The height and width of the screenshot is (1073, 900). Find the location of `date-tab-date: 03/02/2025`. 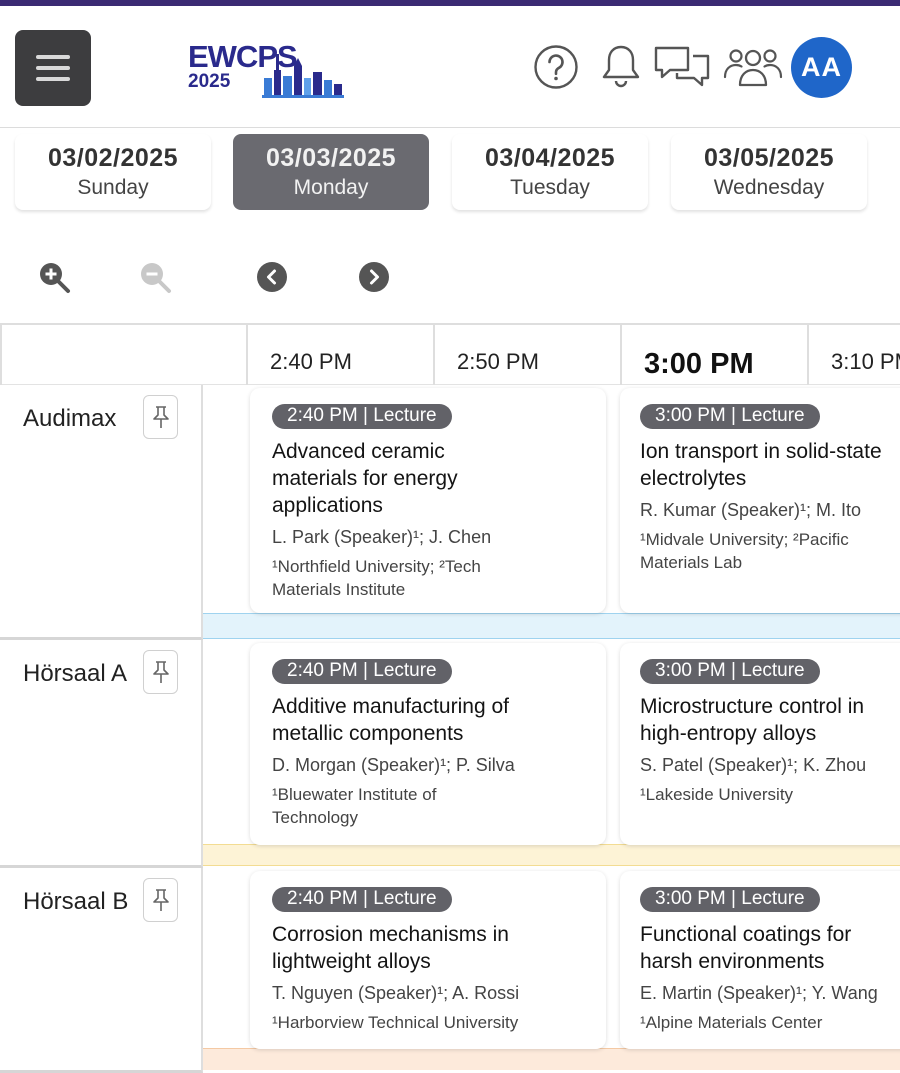

date-tab-date: 03/02/2025 is located at coordinates (113, 158).